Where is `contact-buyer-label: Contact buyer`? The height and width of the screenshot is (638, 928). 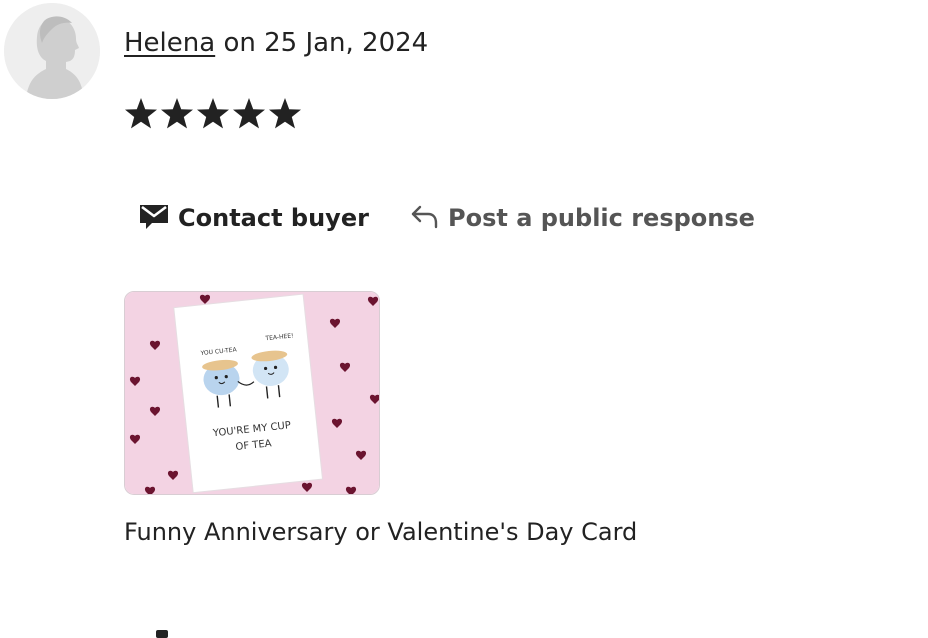
contact-buyer-label: Contact buyer is located at coordinates (273, 218).